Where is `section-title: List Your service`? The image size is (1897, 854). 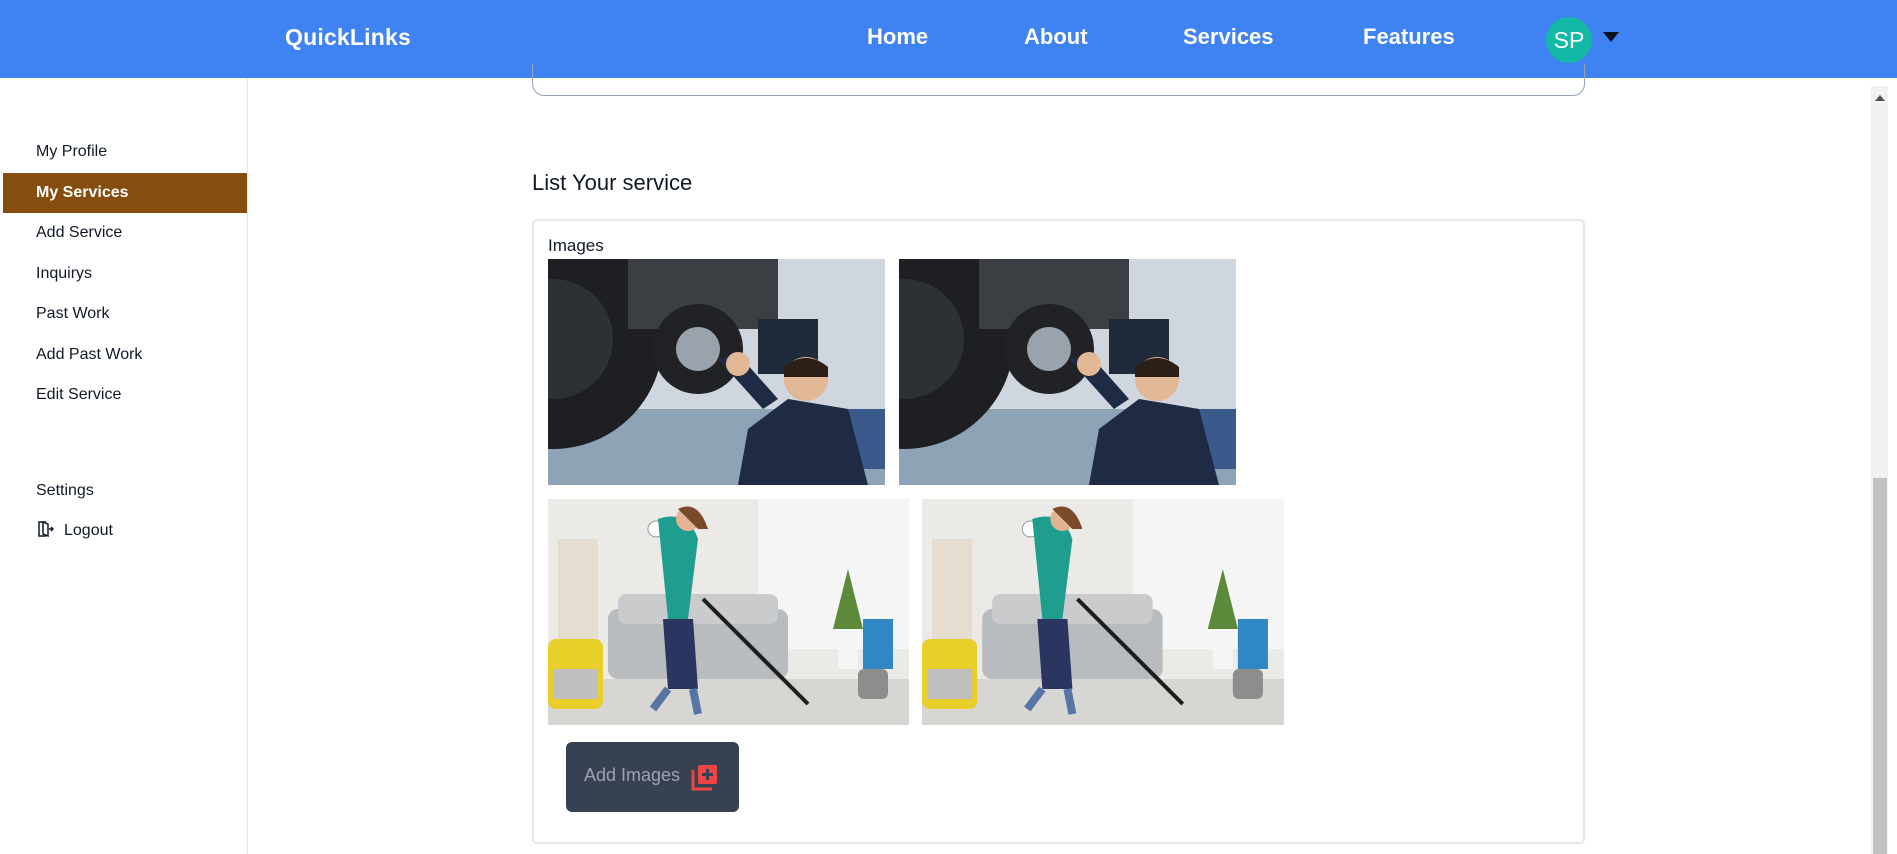 section-title: List Your service is located at coordinates (612, 182).